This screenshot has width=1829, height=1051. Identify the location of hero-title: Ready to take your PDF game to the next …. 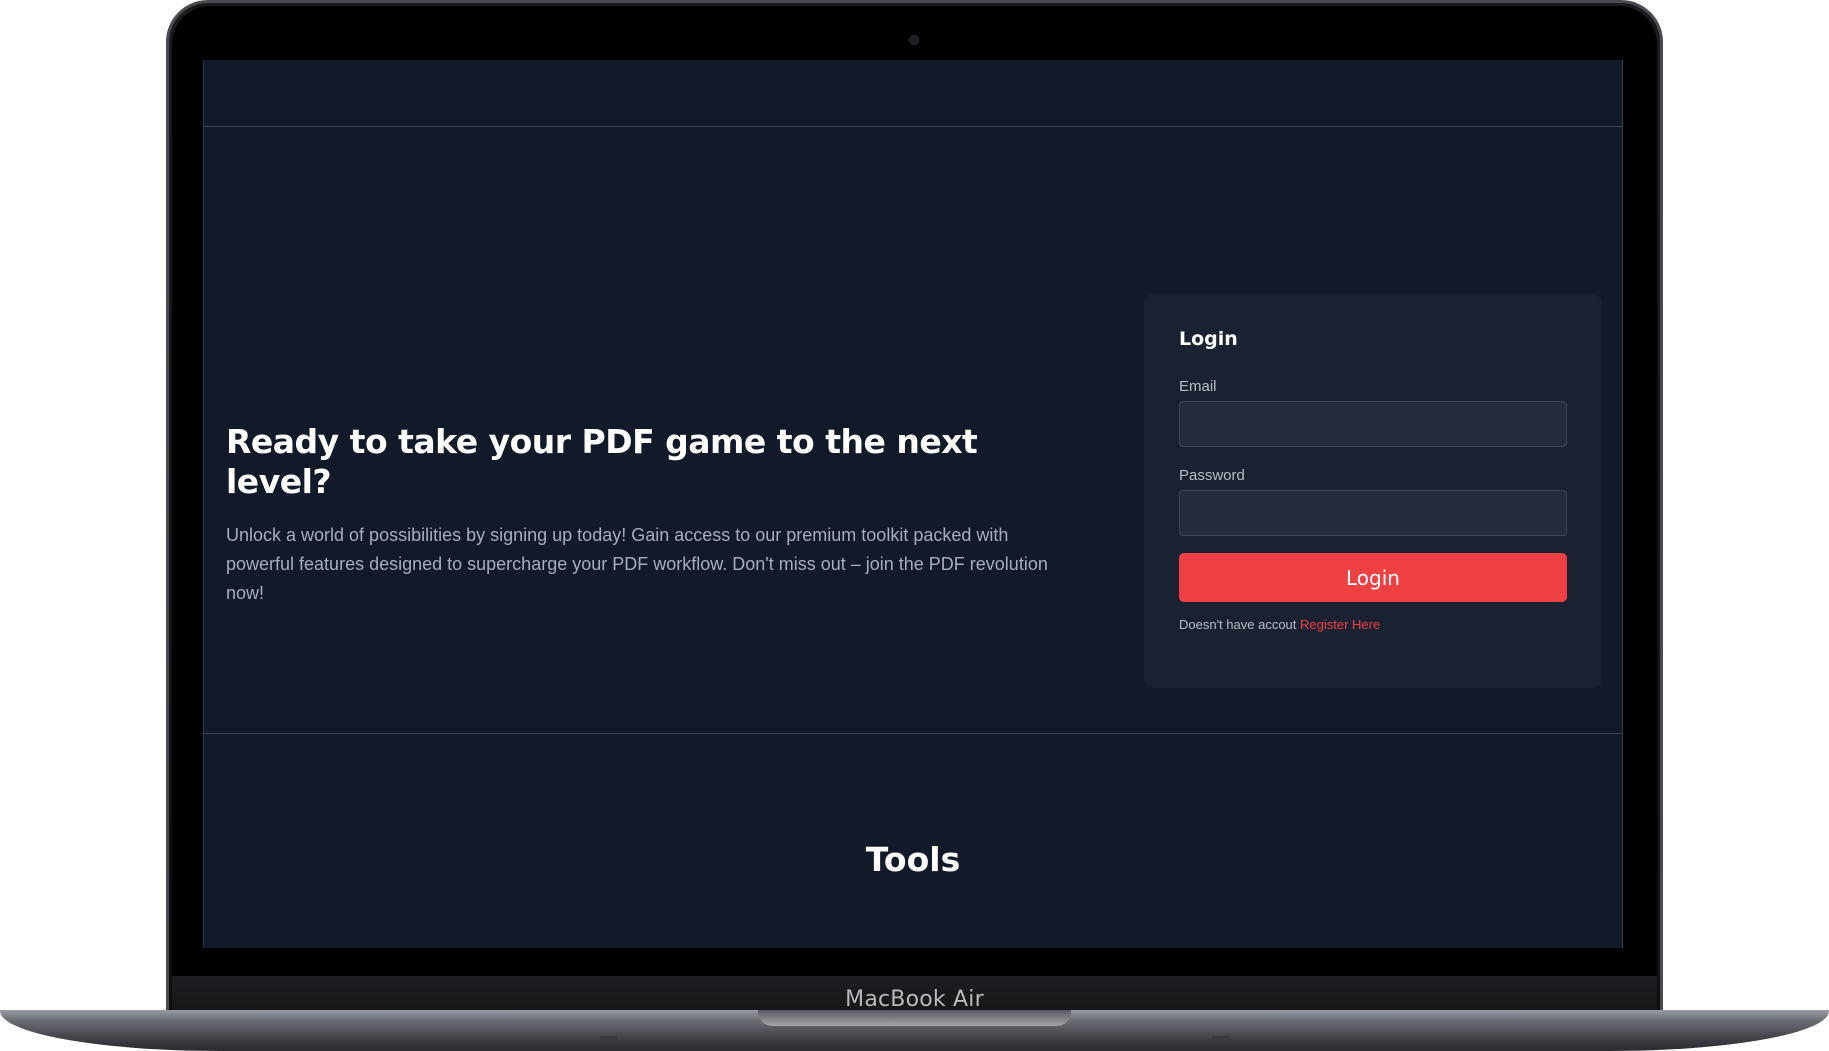
(602, 461).